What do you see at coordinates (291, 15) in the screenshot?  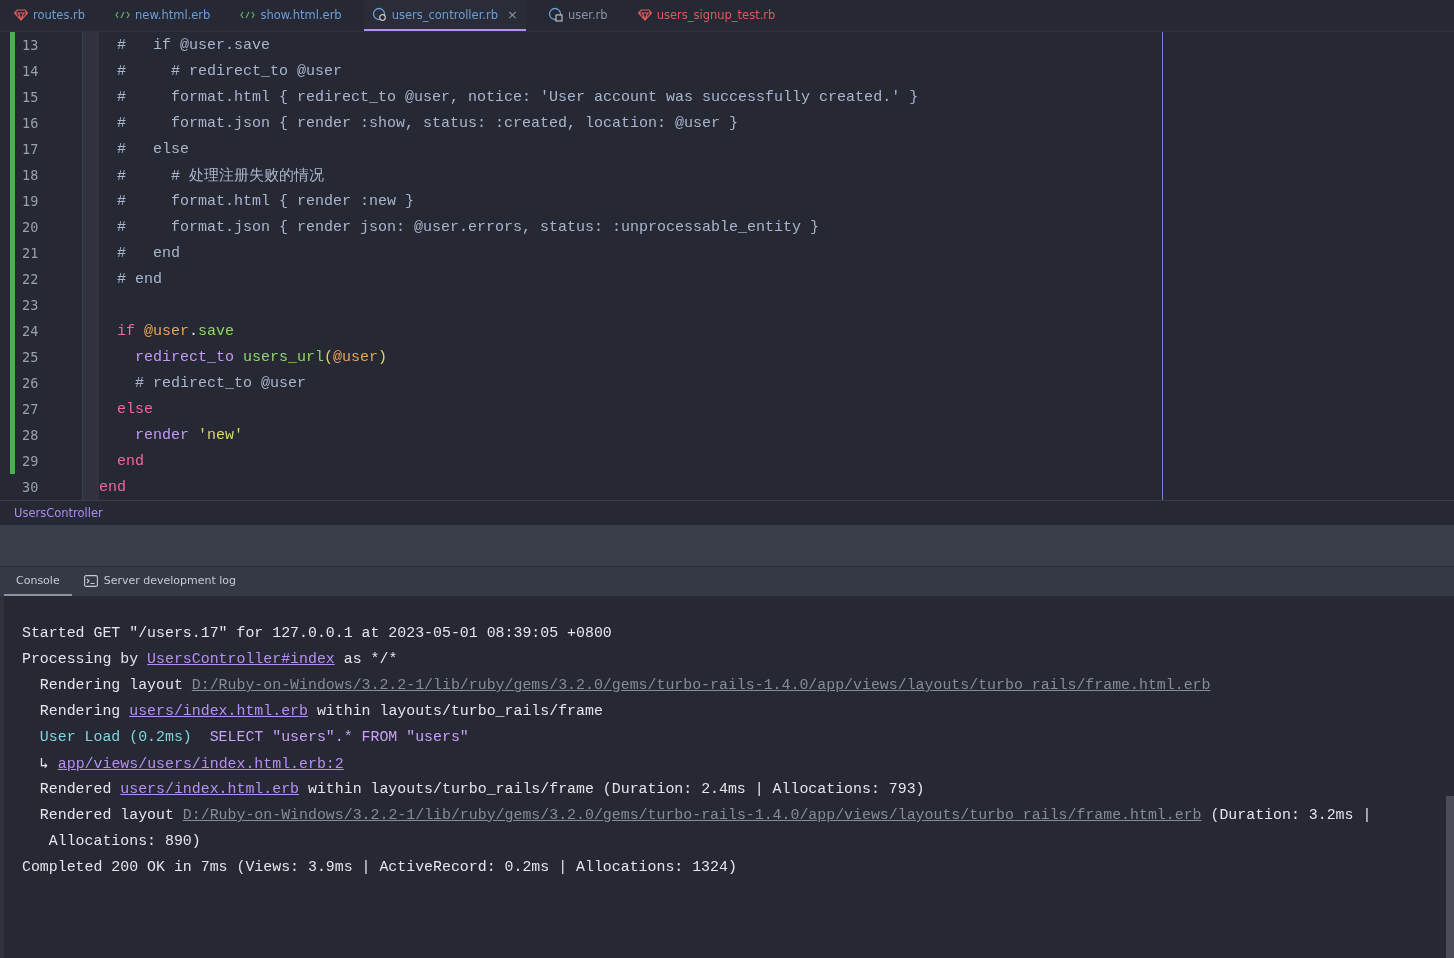 I see `editor-tab: show.html.erb` at bounding box center [291, 15].